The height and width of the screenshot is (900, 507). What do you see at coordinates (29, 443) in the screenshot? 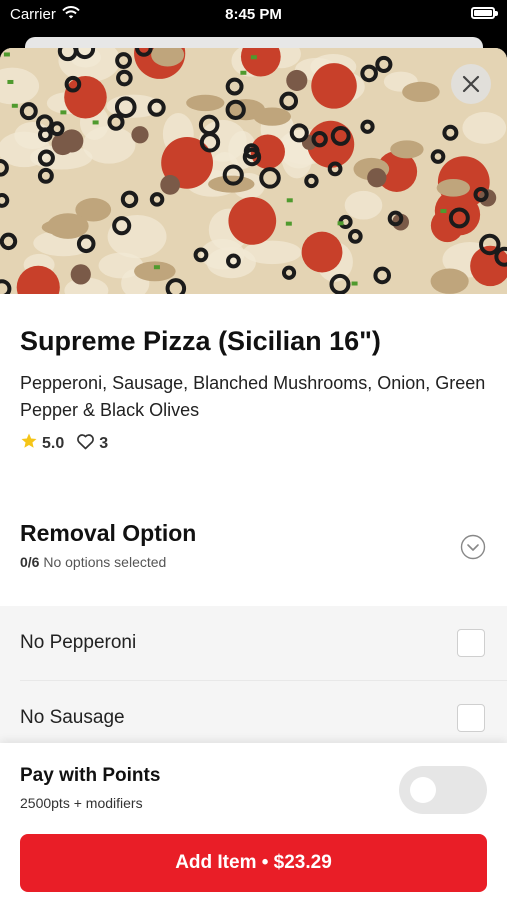
I see `star-icon` at bounding box center [29, 443].